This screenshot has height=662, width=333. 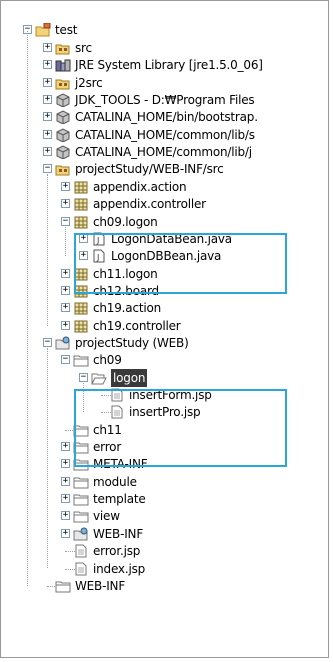 I want to click on tree-item: insertPro.jsp, so click(x=163, y=412).